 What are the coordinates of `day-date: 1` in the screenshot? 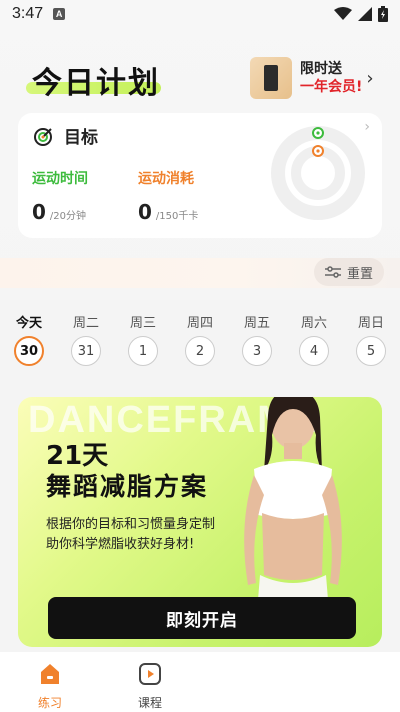 It's located at (143, 351).